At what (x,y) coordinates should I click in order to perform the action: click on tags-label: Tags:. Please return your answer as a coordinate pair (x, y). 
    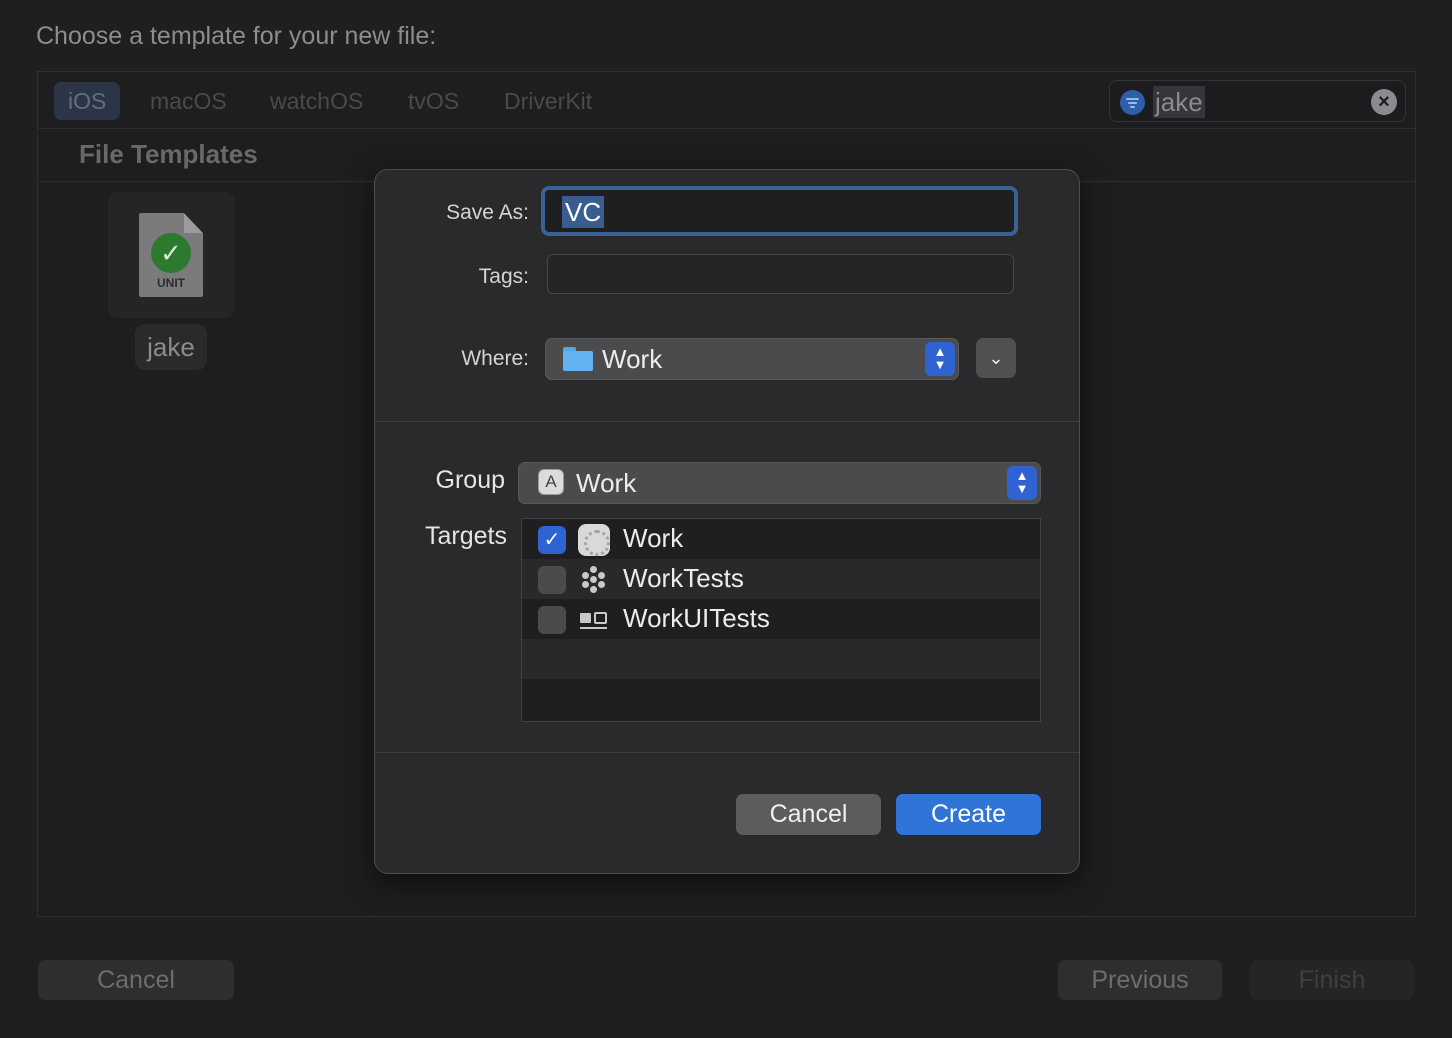
    Looking at the image, I should click on (503, 276).